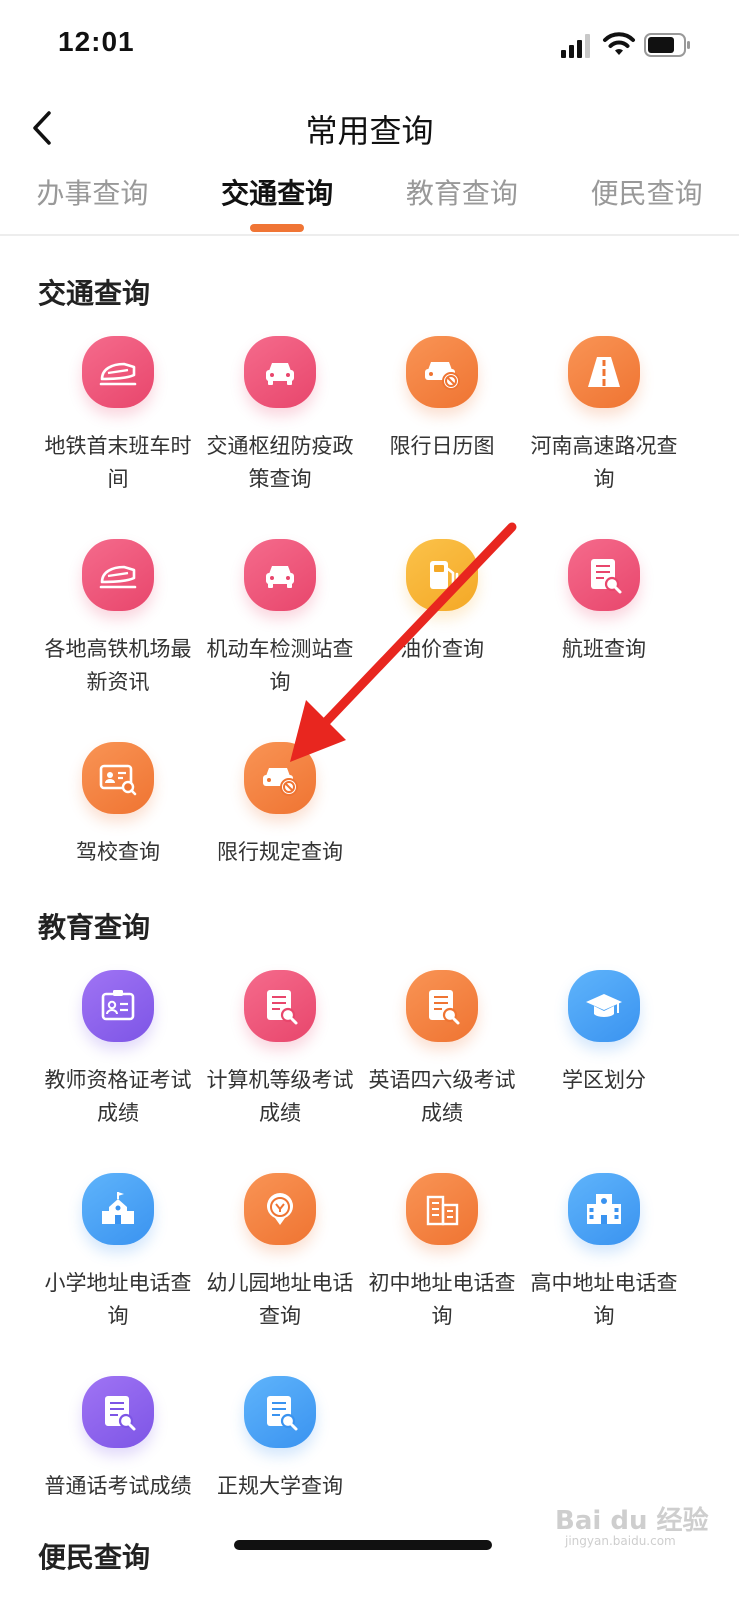 Image resolution: width=739 pixels, height=1600 pixels. What do you see at coordinates (604, 1033) in the screenshot?
I see `grid-item-school-district: 学区划分` at bounding box center [604, 1033].